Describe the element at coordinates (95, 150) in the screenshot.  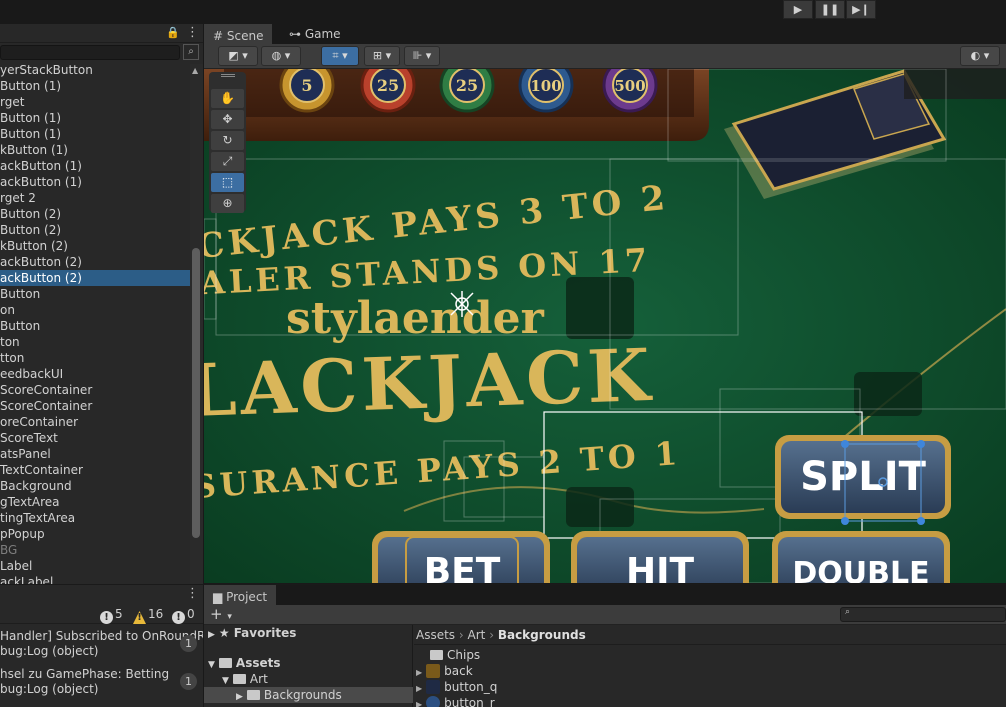
I see `hierarchy-item: kButton (1)` at that location.